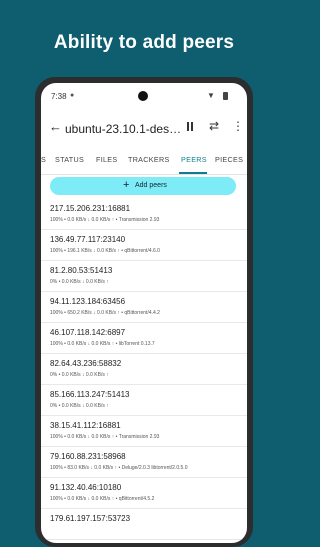 The image size is (320, 547). I want to click on more-vert-icon: ⋮, so click(238, 126).